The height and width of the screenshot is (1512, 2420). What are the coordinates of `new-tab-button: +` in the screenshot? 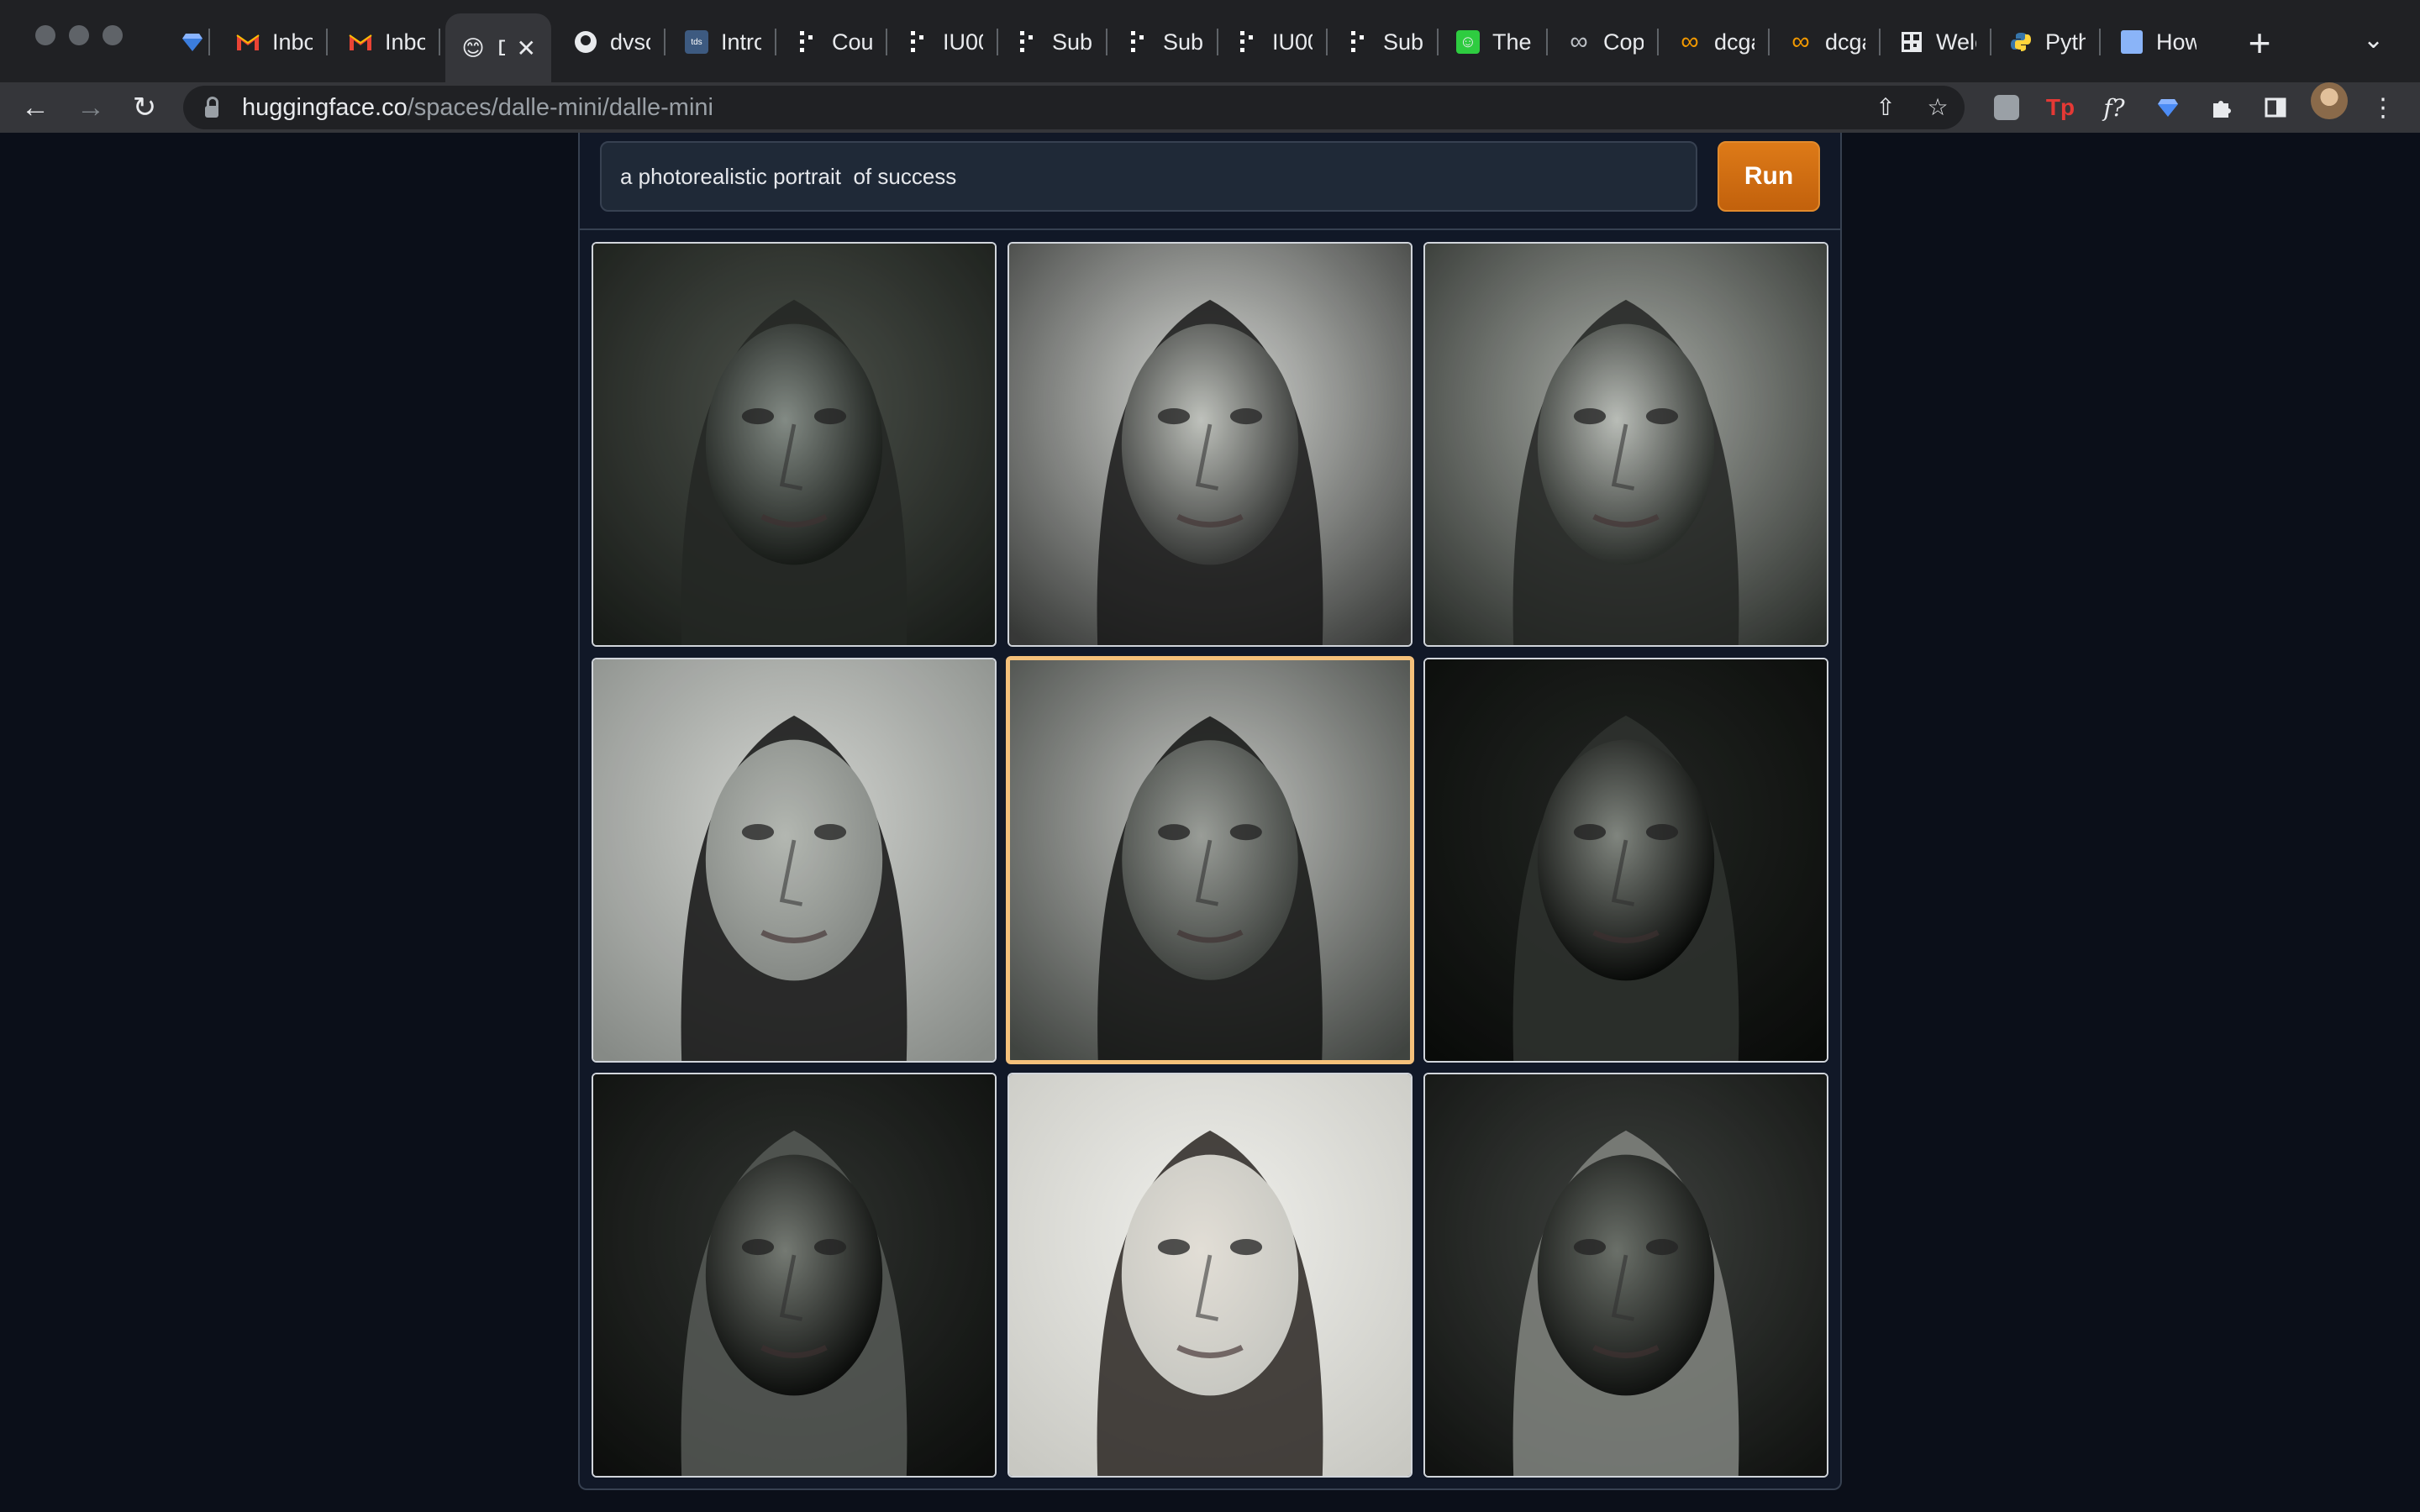 It's located at (2260, 43).